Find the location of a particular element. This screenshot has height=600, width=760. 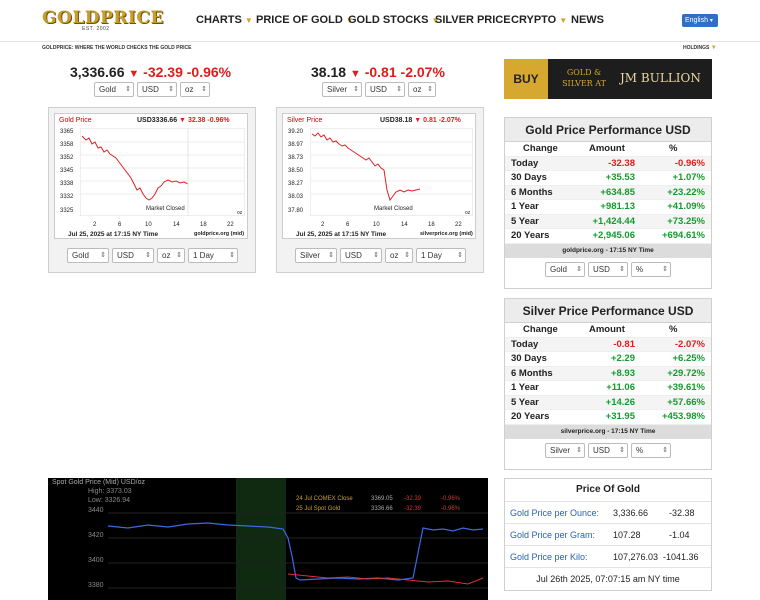

legend-label: 25 Jul Spot Gold is located at coordinates (318, 509).